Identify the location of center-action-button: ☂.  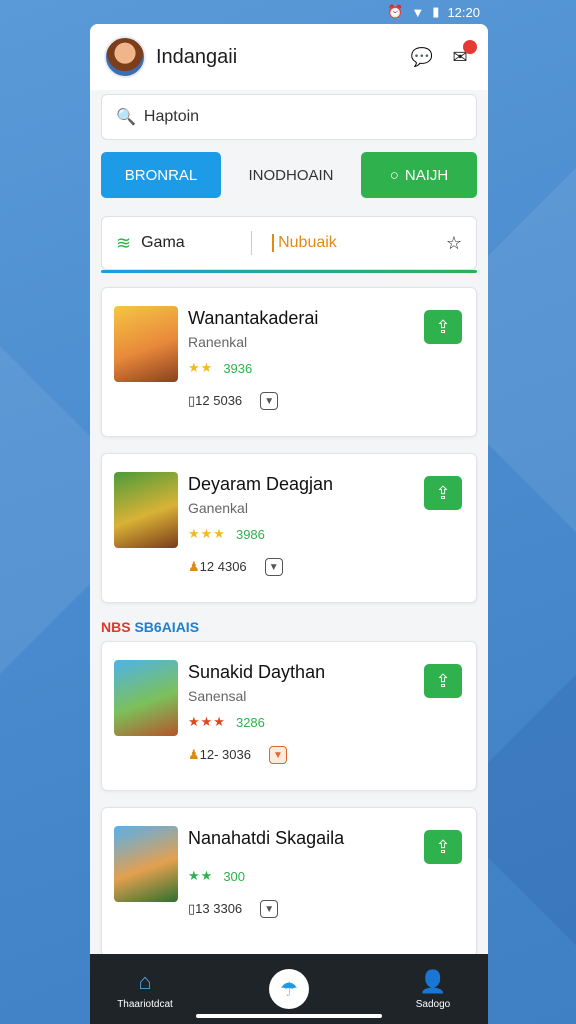
(289, 989).